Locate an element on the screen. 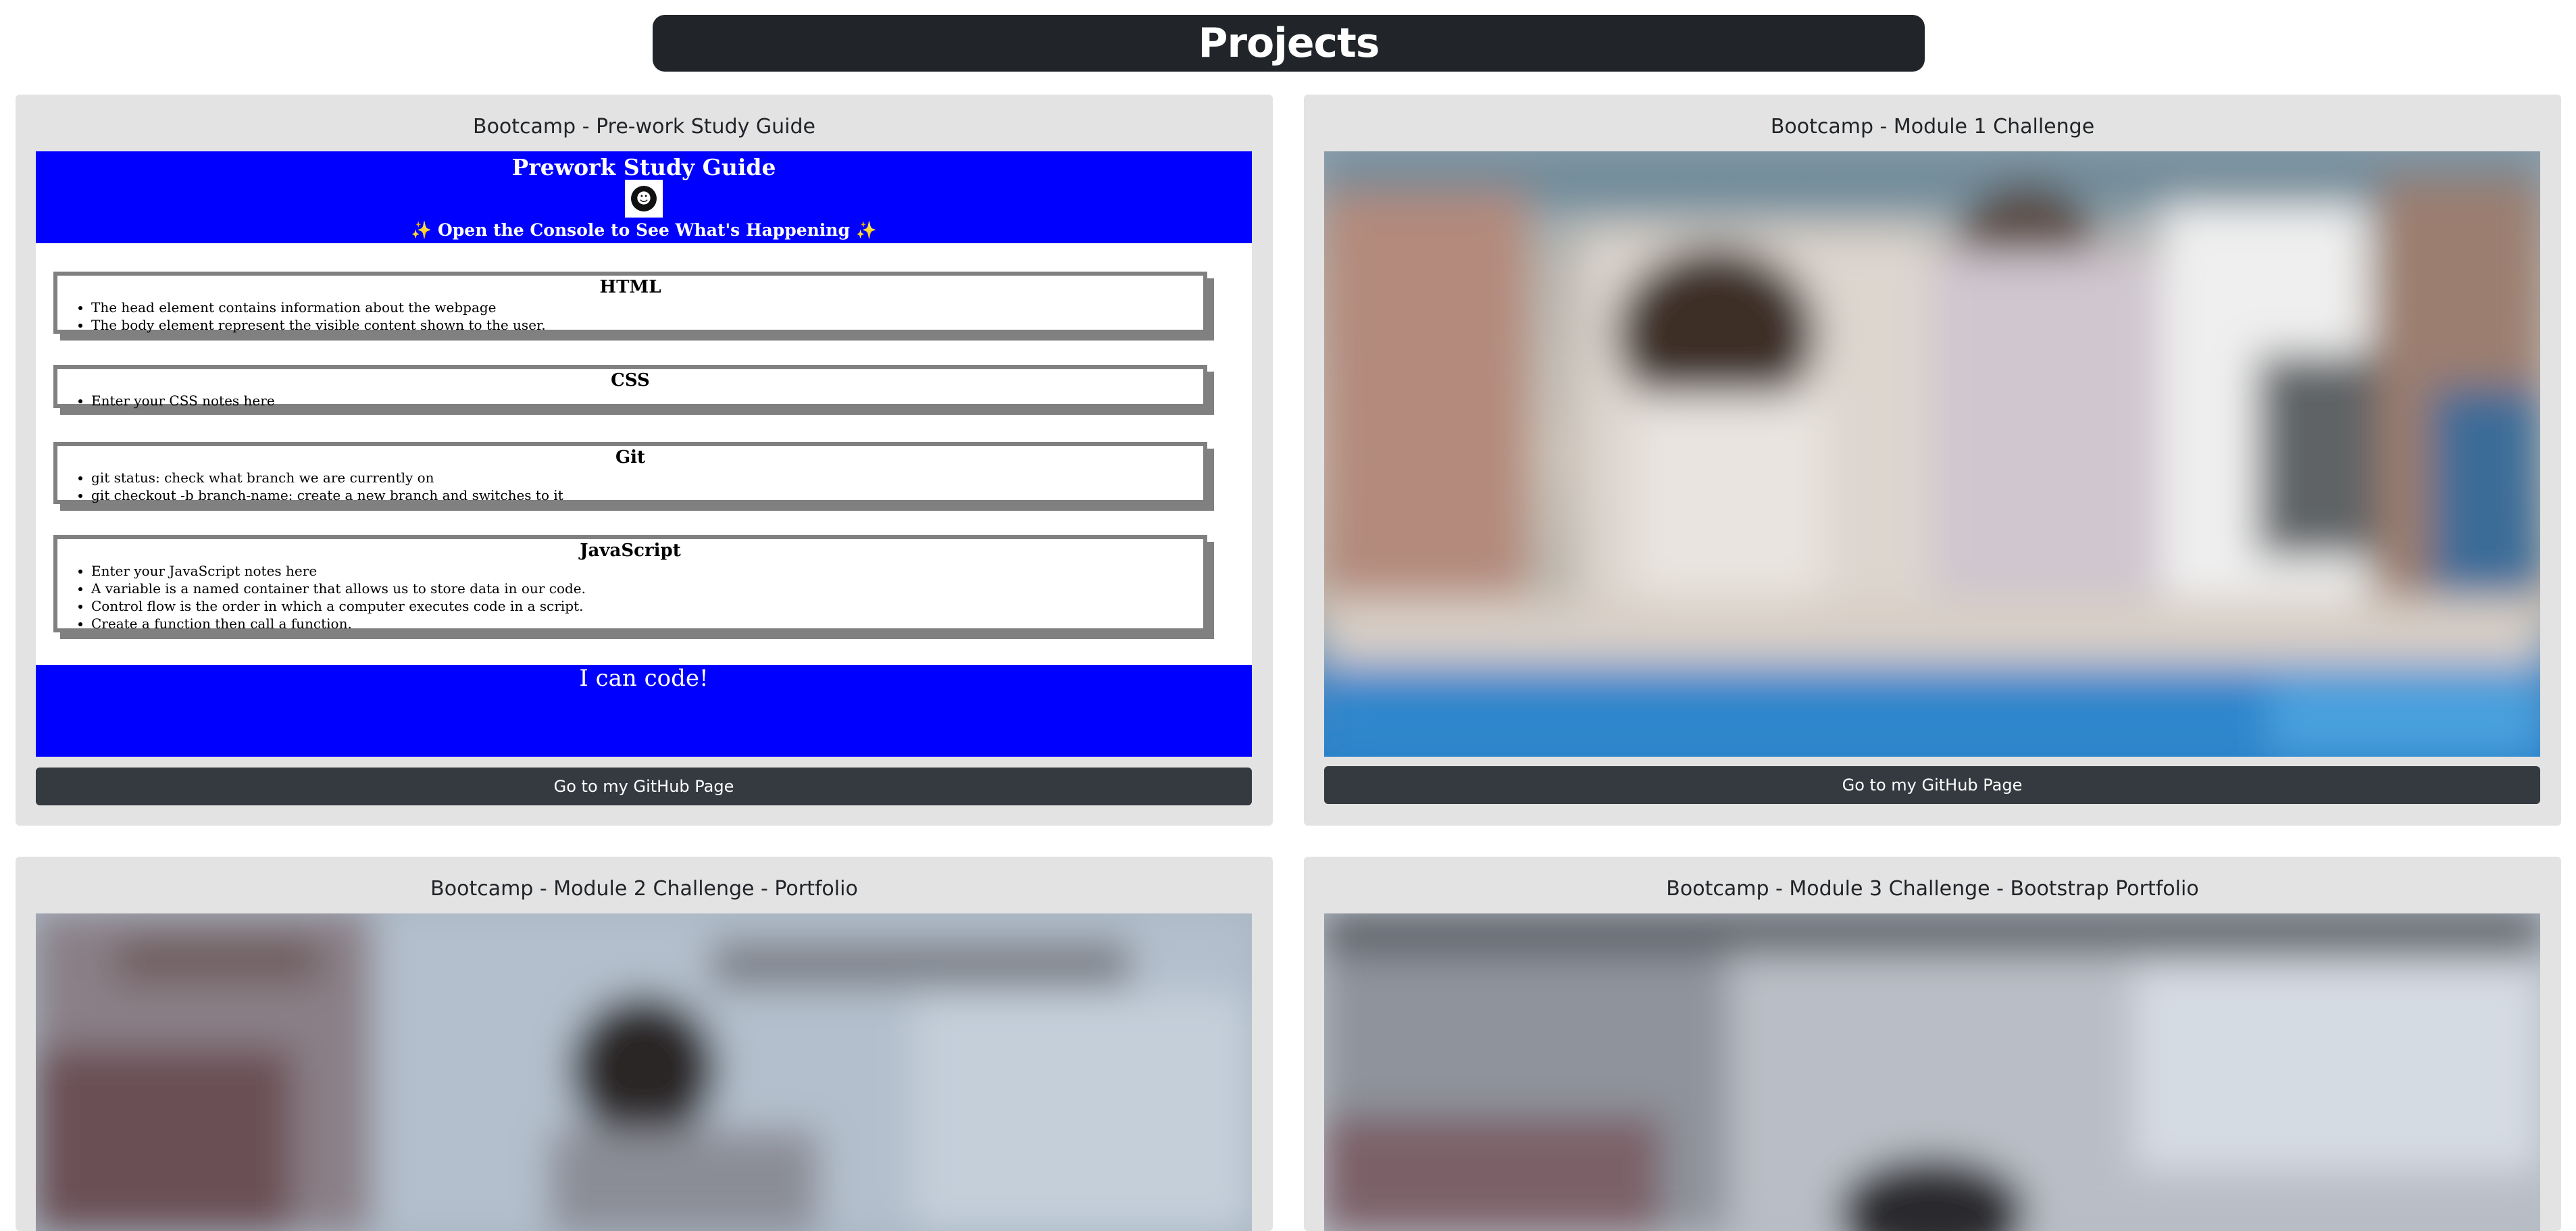 The image size is (2576, 1231). preview-footer: I can code! is located at coordinates (644, 711).